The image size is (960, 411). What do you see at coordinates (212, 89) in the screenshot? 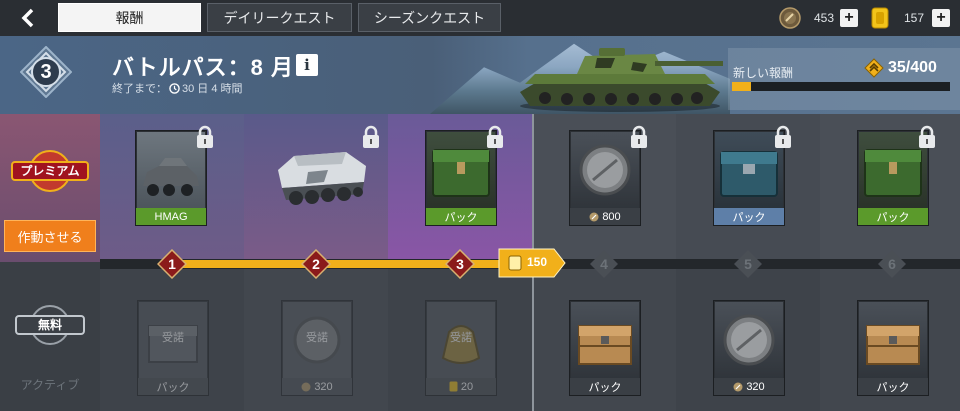
I see `time-remaining-value: 30 日 4 時間` at bounding box center [212, 89].